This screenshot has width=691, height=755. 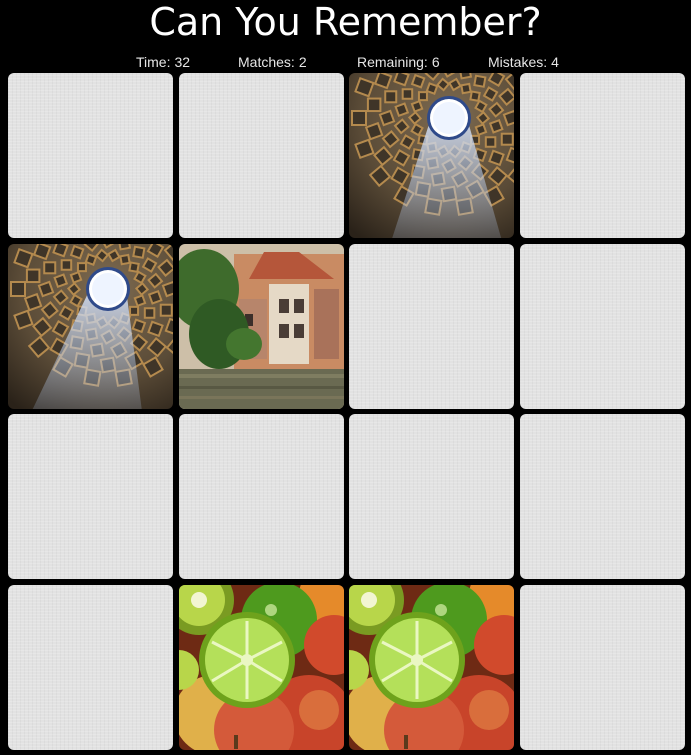 I want to click on time-value: 32, so click(x=182, y=62).